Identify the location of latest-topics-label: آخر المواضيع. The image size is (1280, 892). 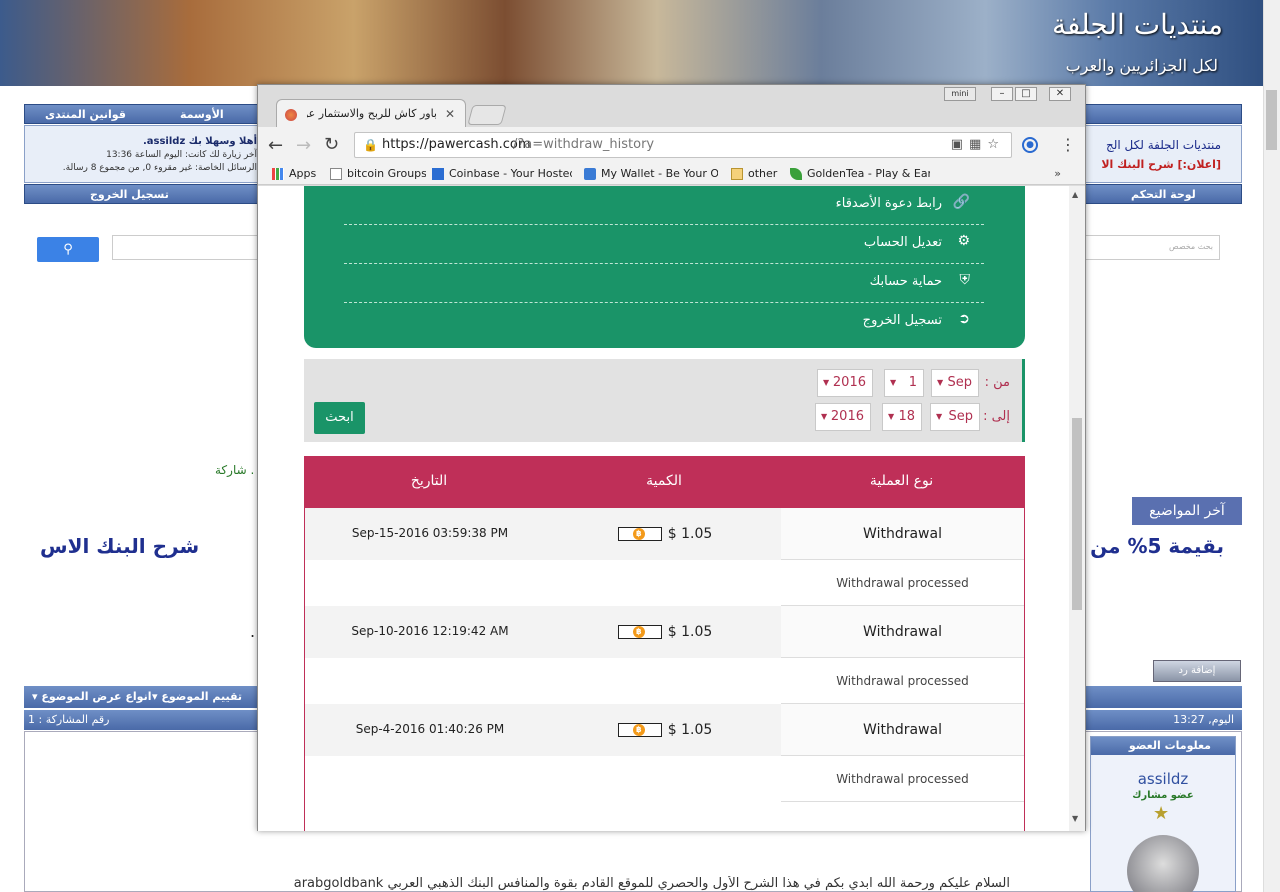
(1187, 511).